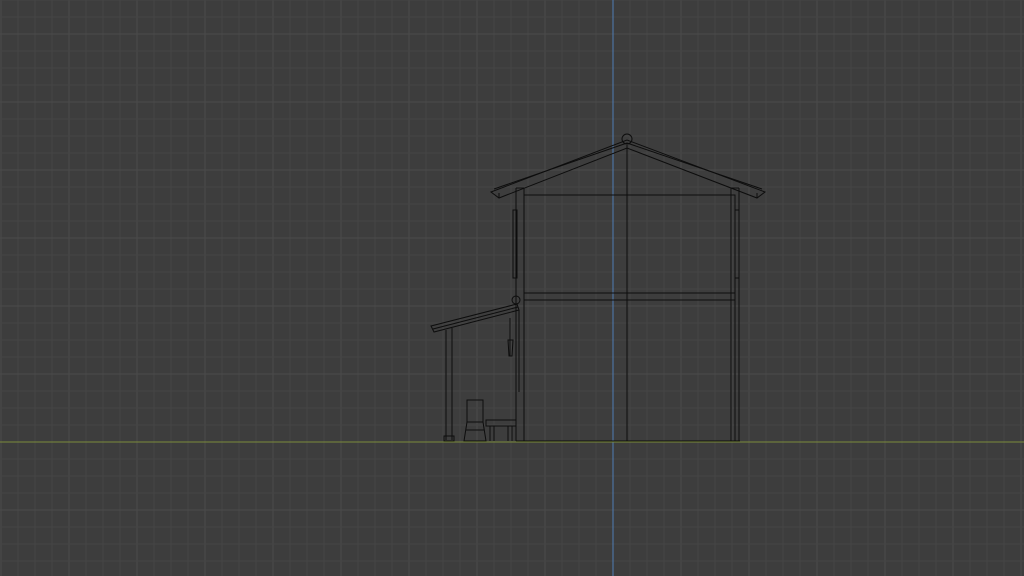 The image size is (1024, 576). What do you see at coordinates (513, 351) in the screenshot?
I see `wall-bracket` at bounding box center [513, 351].